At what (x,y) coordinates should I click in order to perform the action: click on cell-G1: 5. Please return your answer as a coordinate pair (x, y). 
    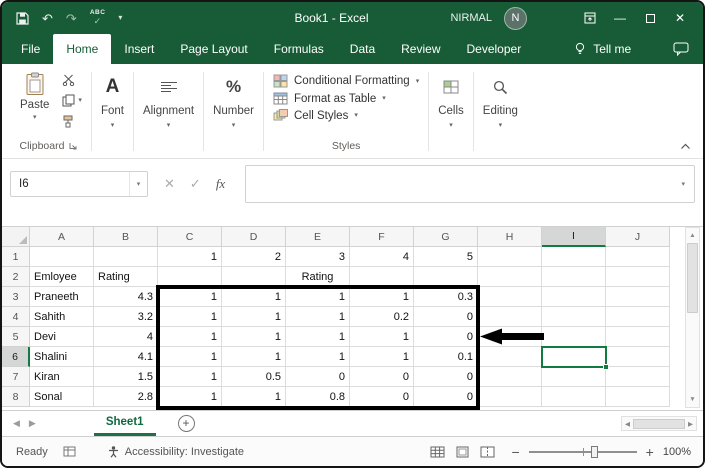
    Looking at the image, I should click on (446, 257).